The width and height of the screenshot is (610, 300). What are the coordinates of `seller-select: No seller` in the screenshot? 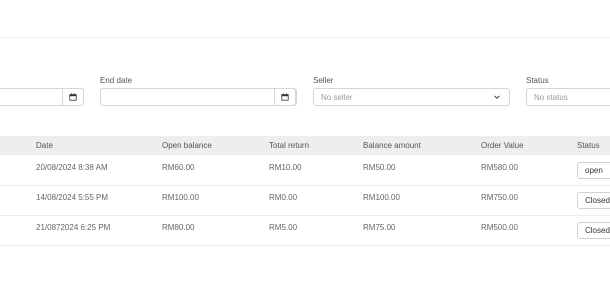 It's located at (411, 97).